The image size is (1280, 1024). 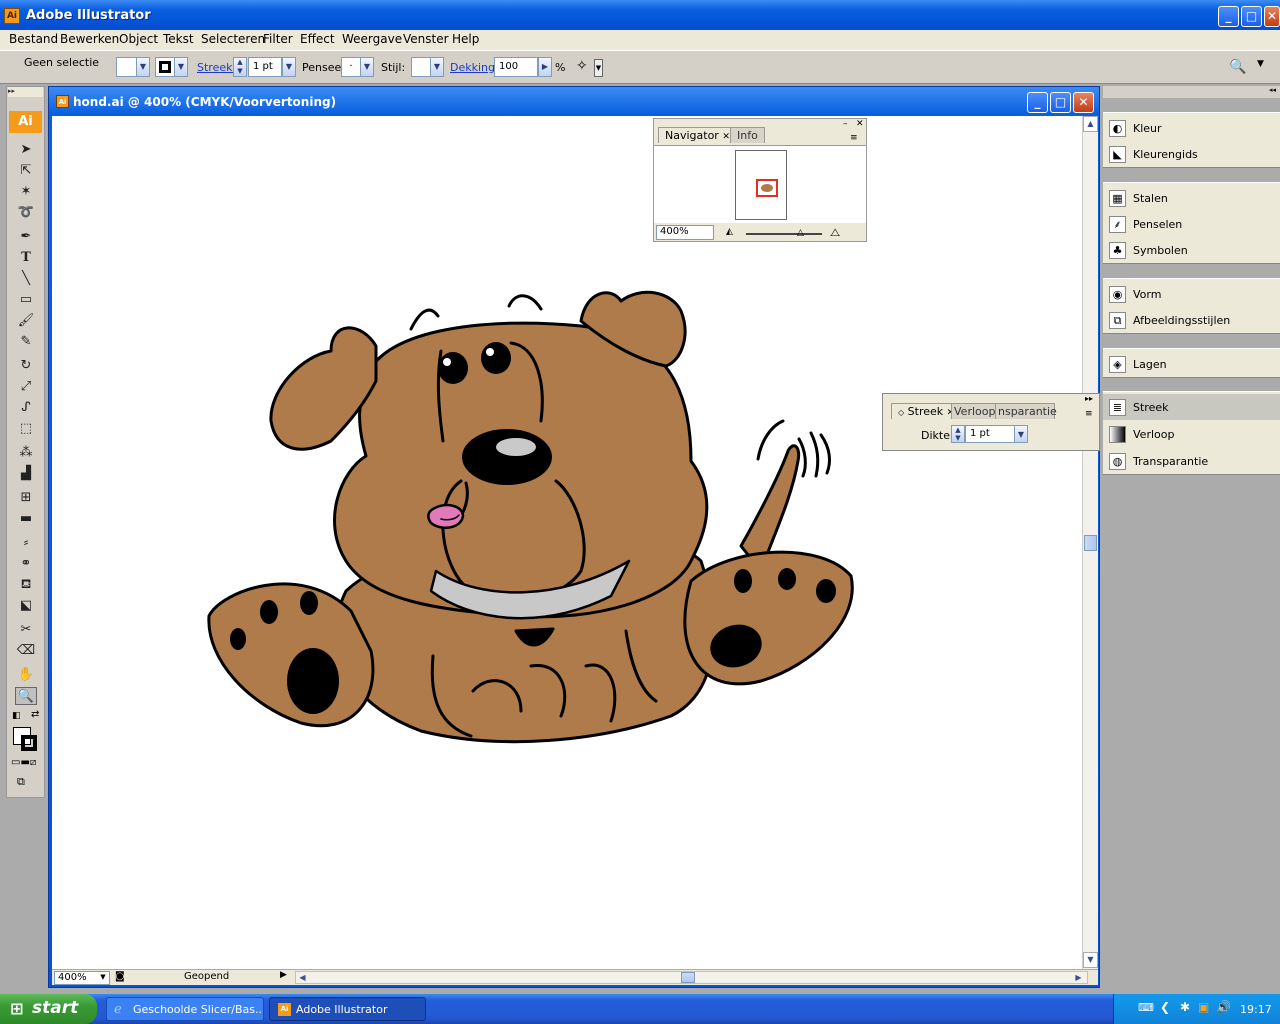 I want to click on style-swatch, so click(x=421, y=67).